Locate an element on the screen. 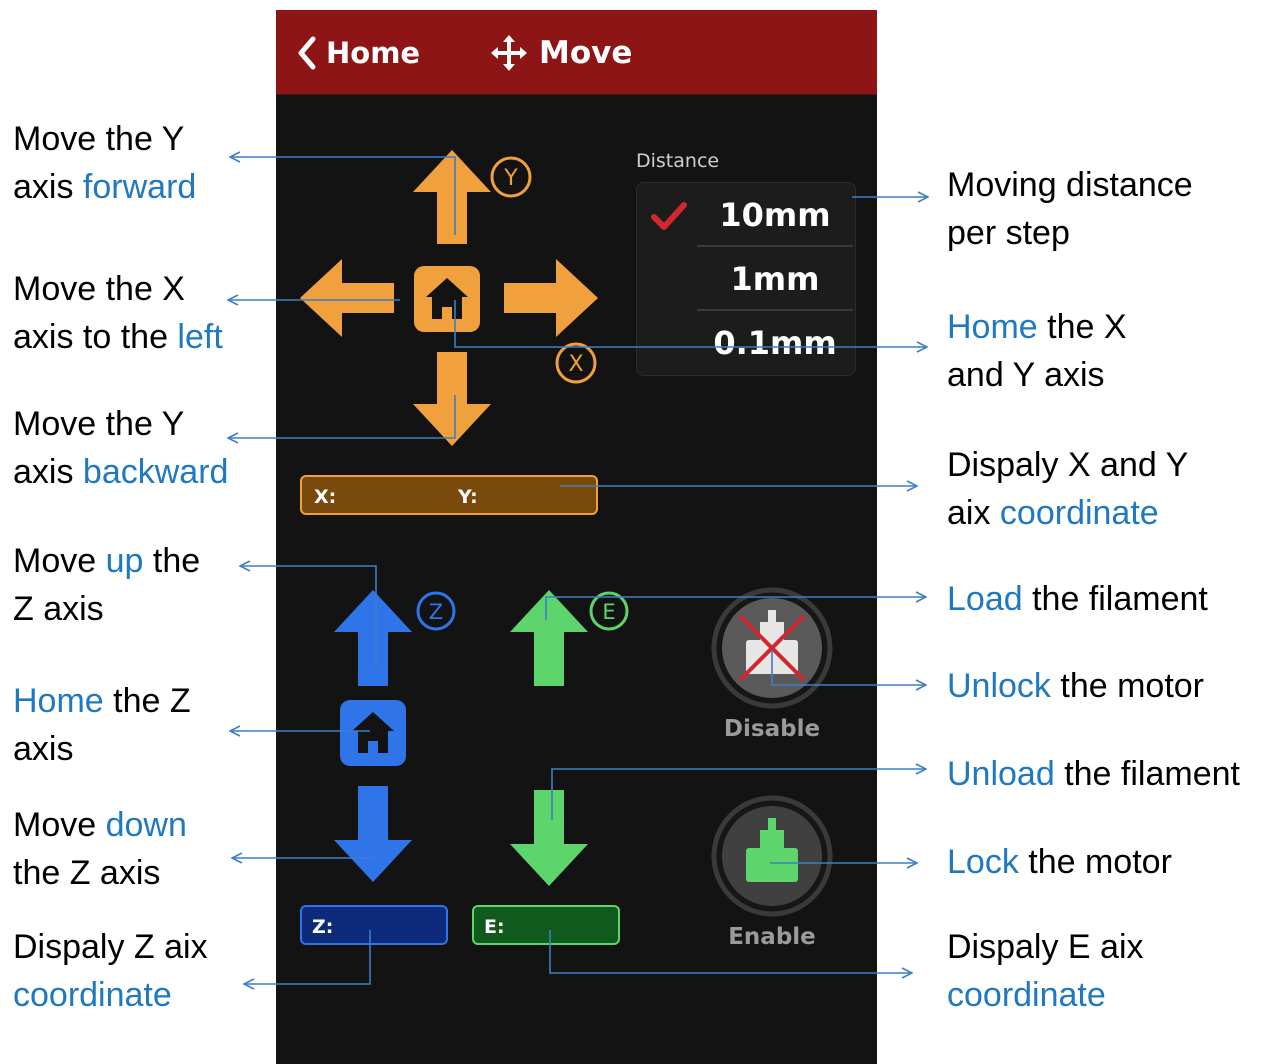  callout-z-up is located at coordinates (308, 618).